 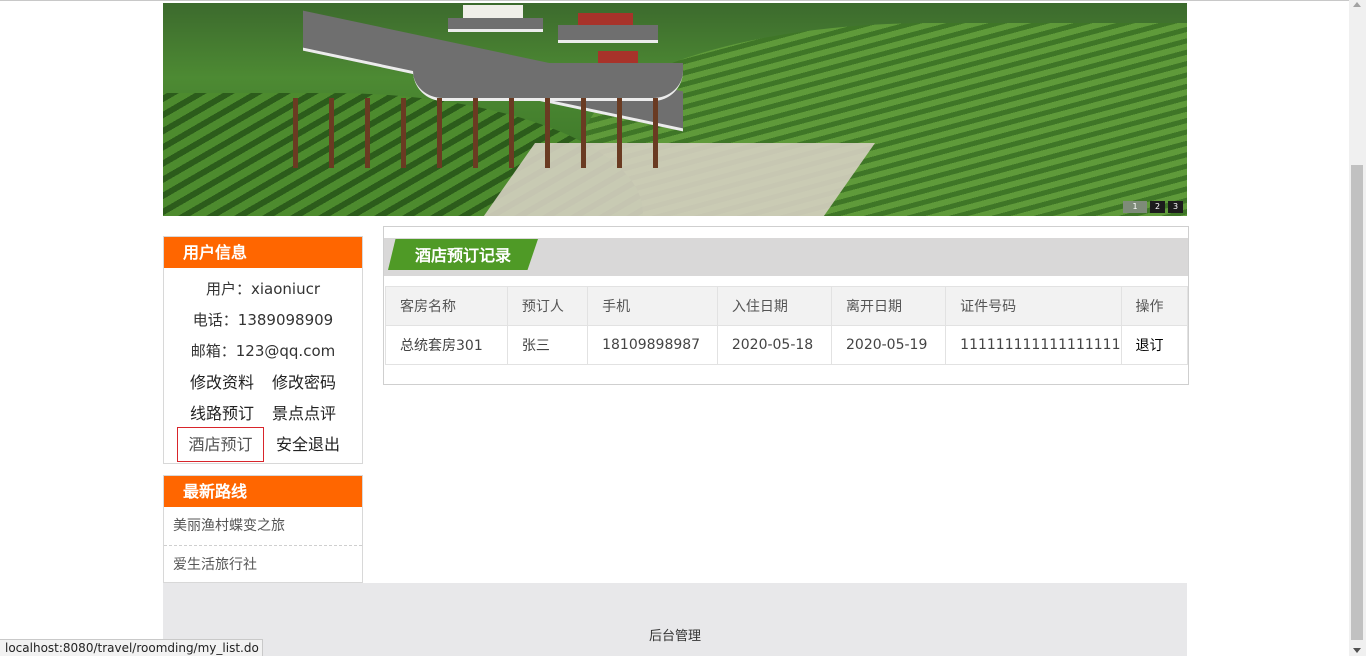 What do you see at coordinates (652, 345) in the screenshot?
I see `cell-phone: 18109898987` at bounding box center [652, 345].